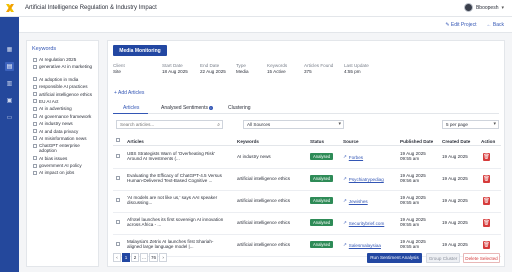 Image resolution: width=512 pixels, height=272 pixels. Describe the element at coordinates (65, 102) in the screenshot. I see `keyword-item: EU AI Act` at that location.